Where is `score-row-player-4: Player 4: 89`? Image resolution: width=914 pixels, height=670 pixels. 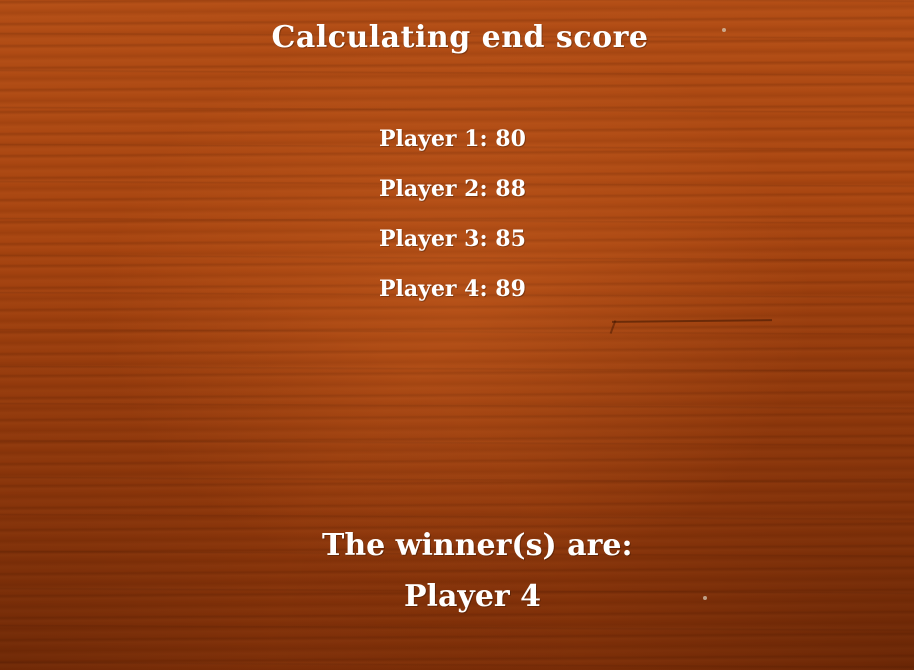 score-row-player-4: Player 4: 89 is located at coordinates (452, 289).